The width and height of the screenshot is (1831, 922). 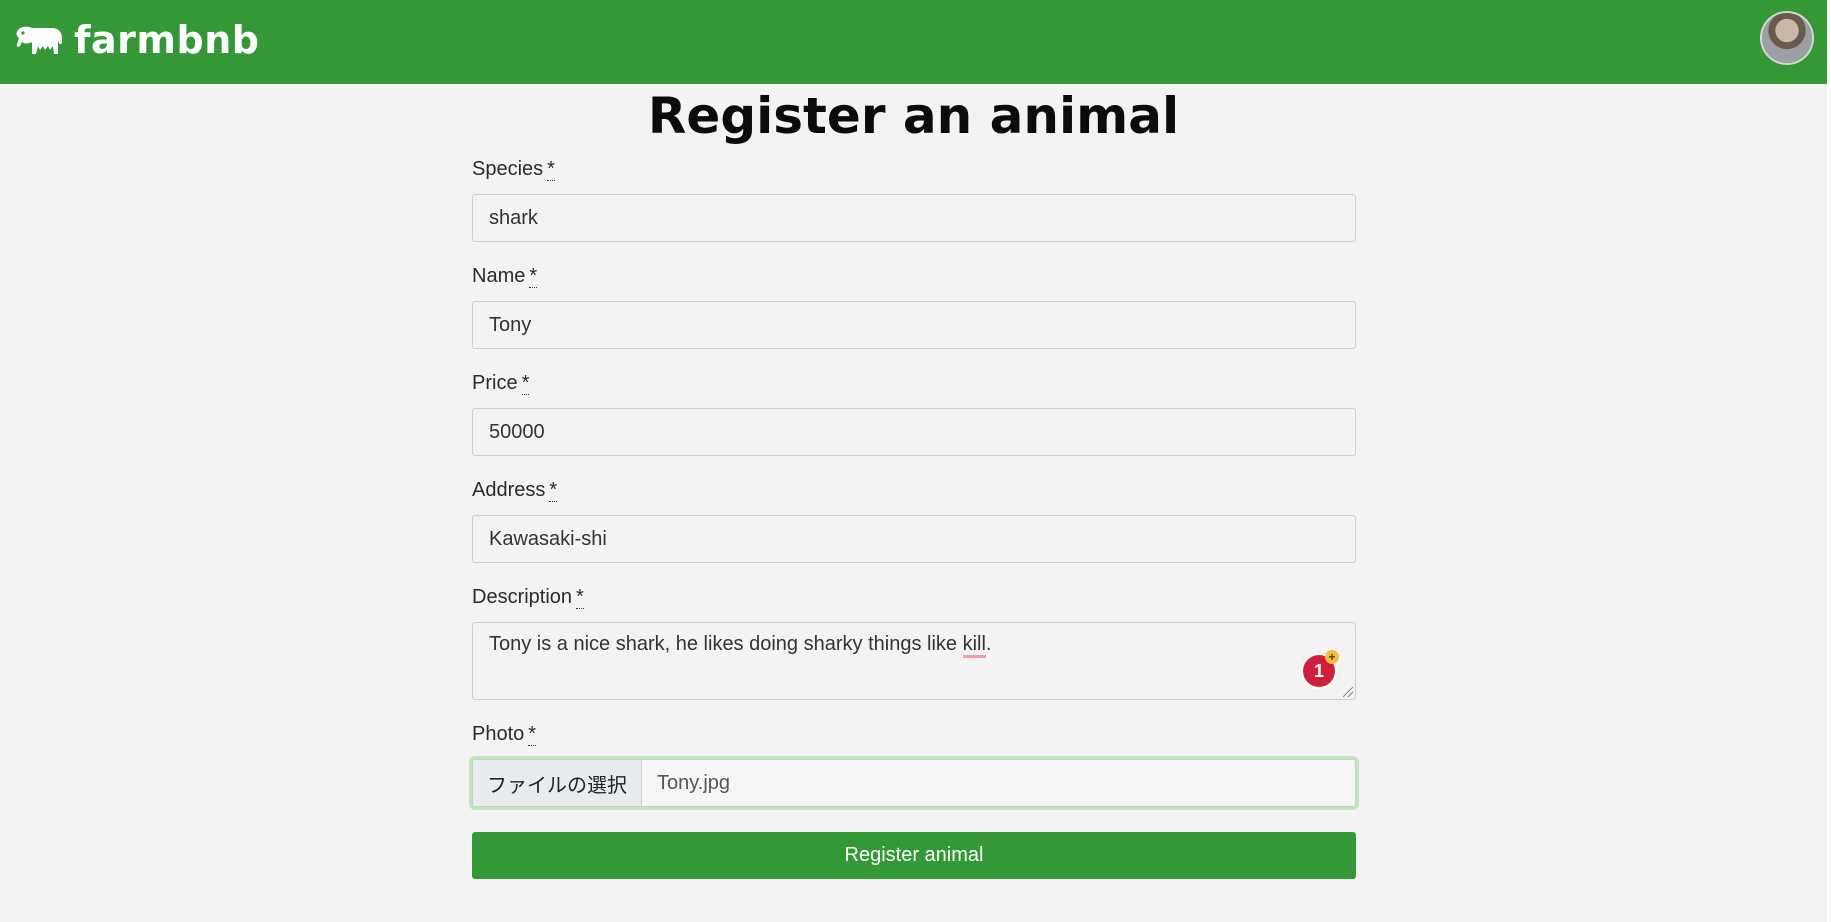 What do you see at coordinates (914, 218) in the screenshot?
I see `species-input: shark` at bounding box center [914, 218].